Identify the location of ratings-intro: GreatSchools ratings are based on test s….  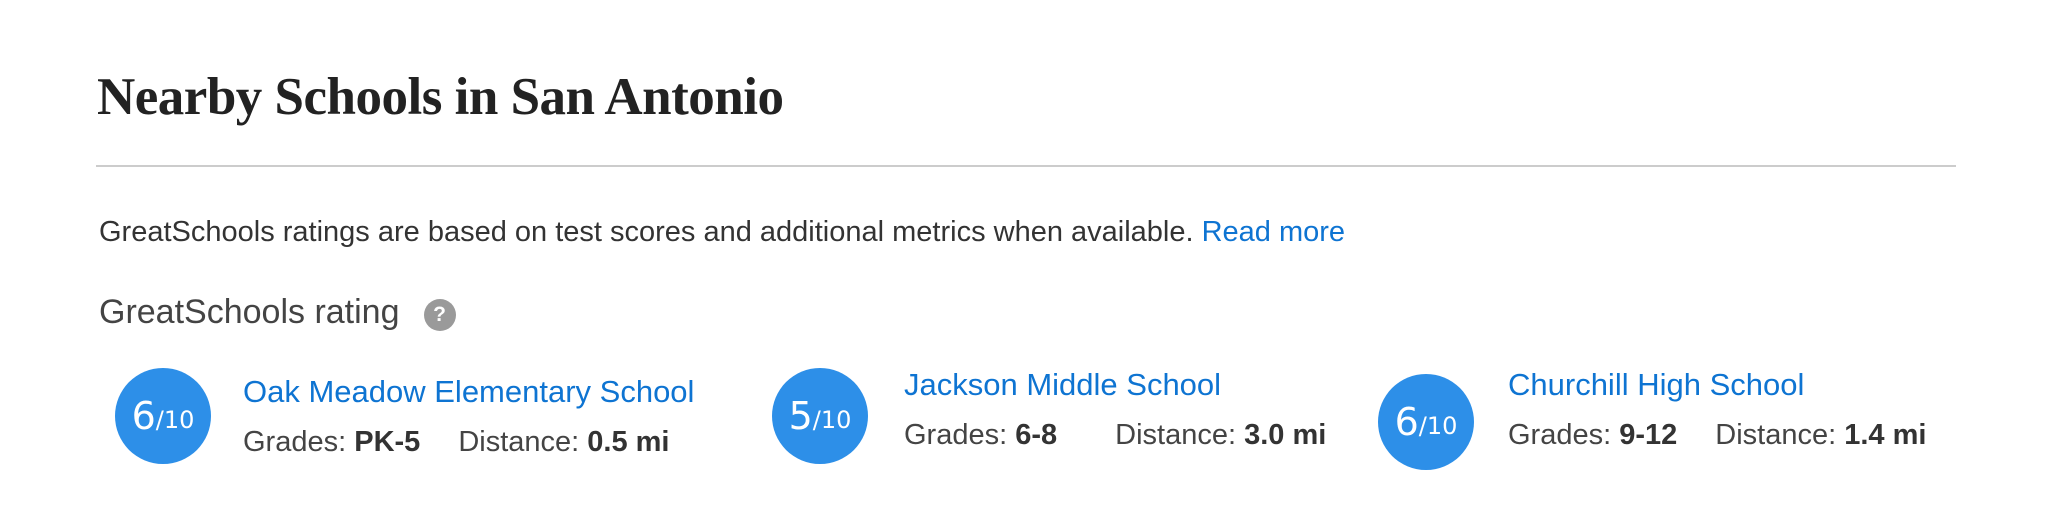
(722, 232).